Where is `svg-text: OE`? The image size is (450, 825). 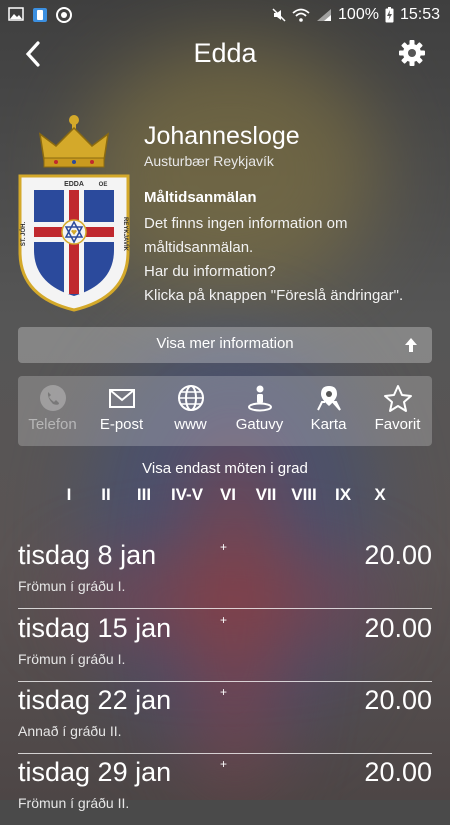
svg-text: OE is located at coordinates (103, 185).